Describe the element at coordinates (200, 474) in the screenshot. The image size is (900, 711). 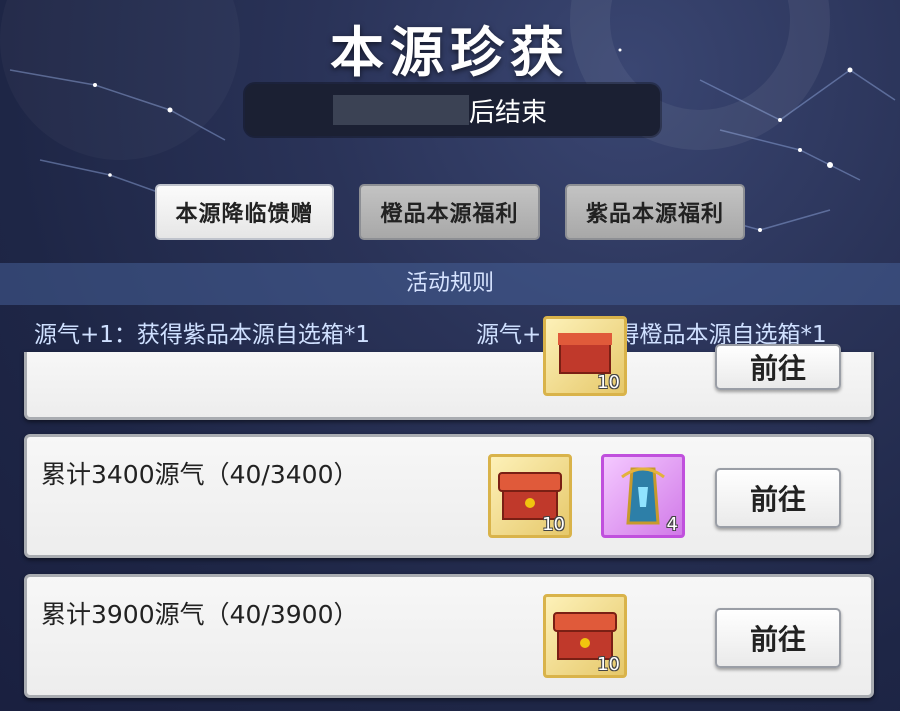
I see `task-progress-label: 累计3400源气（40/3400）` at that location.